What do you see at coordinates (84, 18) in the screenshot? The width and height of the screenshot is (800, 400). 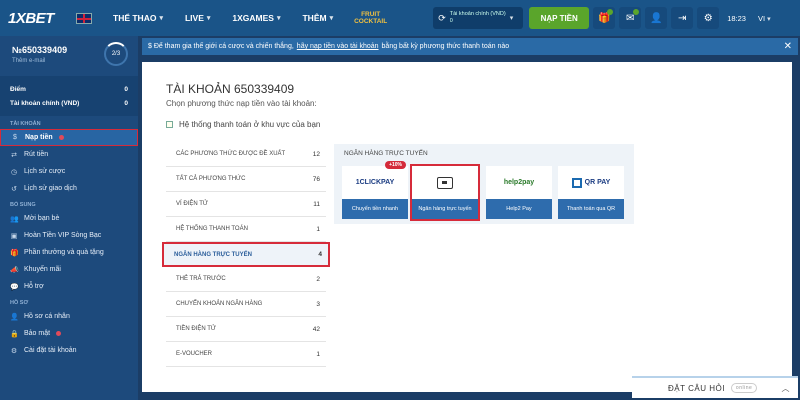 I see `uk-flag-icon` at bounding box center [84, 18].